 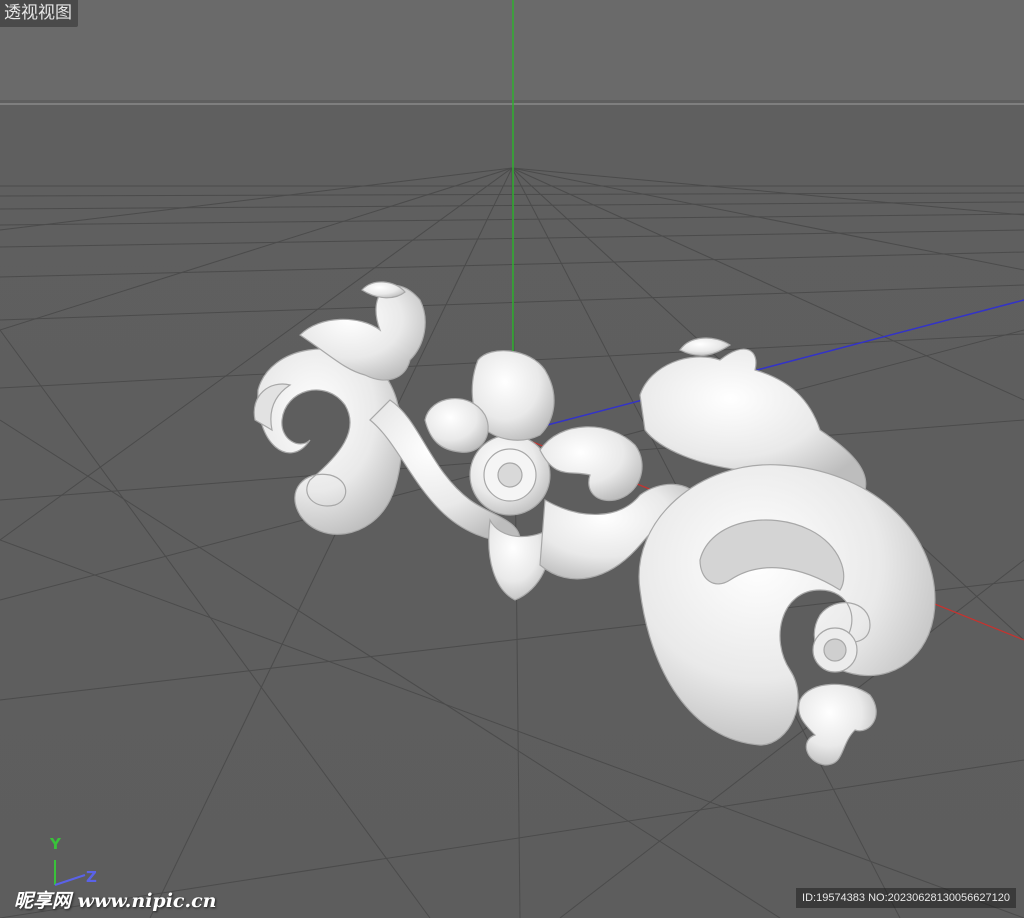 I want to click on gizmo-z-arrow, so click(x=70, y=880).